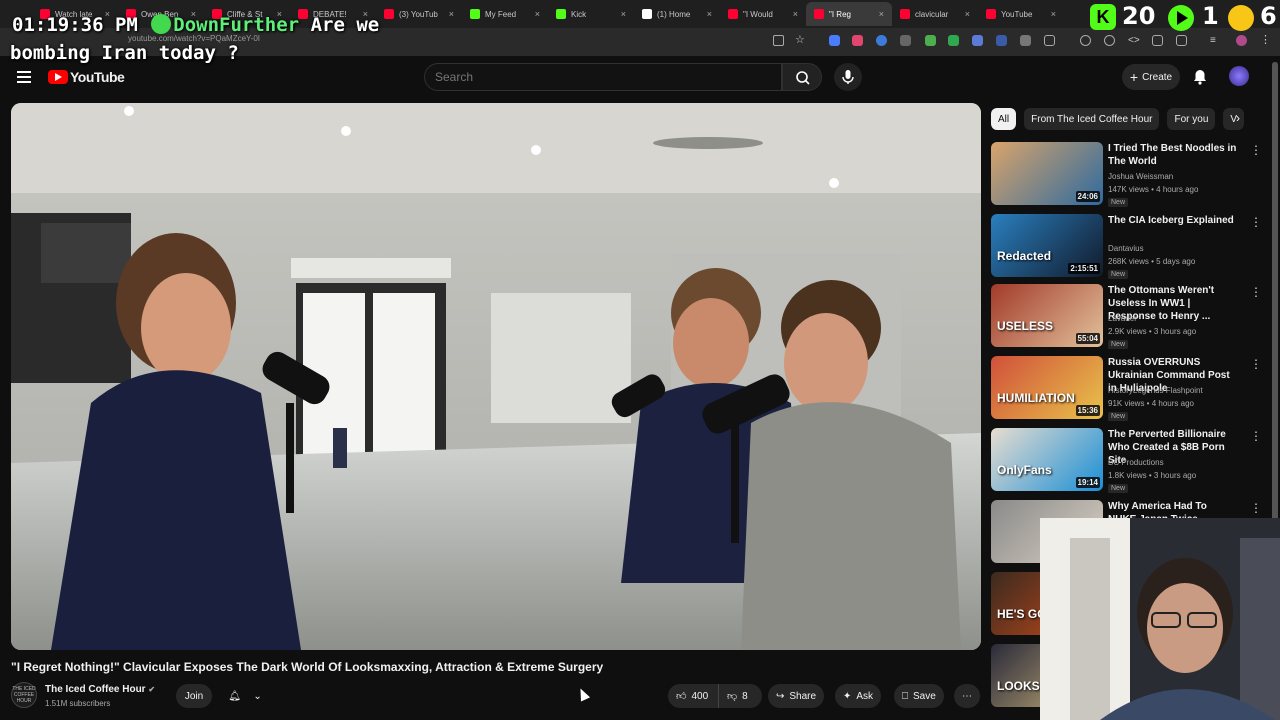  Describe the element at coordinates (1092, 119) in the screenshot. I see `filter-chip: From The Iced Coffee Hour` at that location.